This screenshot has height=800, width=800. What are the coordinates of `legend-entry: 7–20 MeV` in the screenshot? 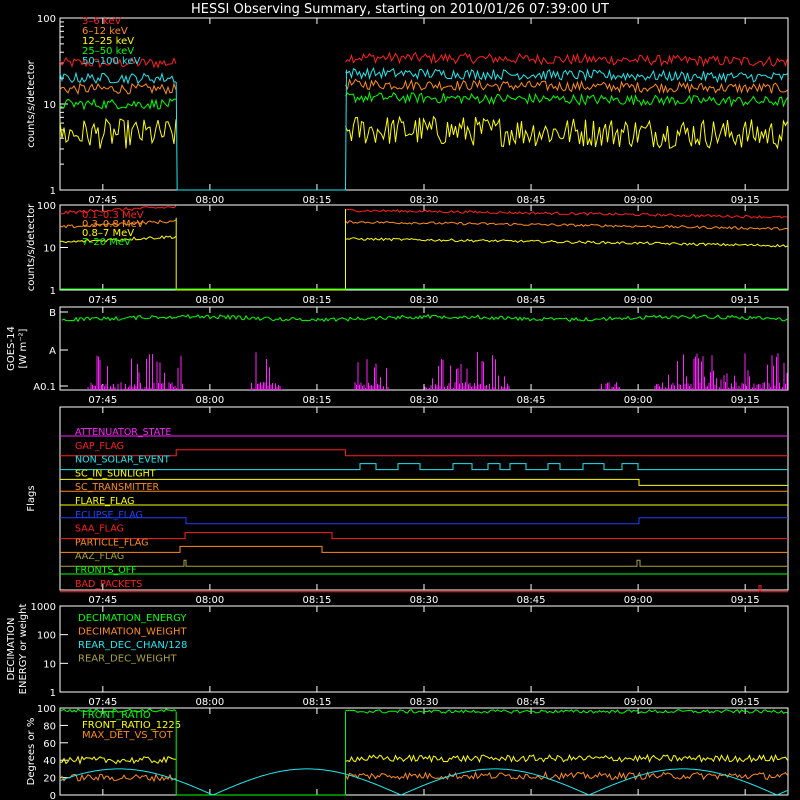 It's located at (106, 242).